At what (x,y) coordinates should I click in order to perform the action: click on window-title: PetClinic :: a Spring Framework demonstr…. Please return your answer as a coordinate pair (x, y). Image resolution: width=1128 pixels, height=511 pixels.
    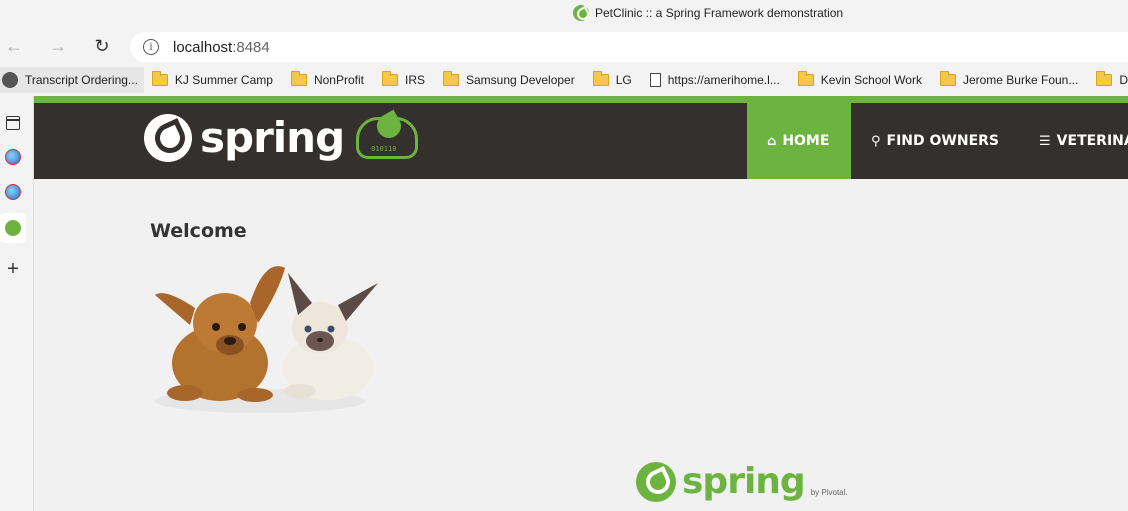
    Looking at the image, I should click on (708, 13).